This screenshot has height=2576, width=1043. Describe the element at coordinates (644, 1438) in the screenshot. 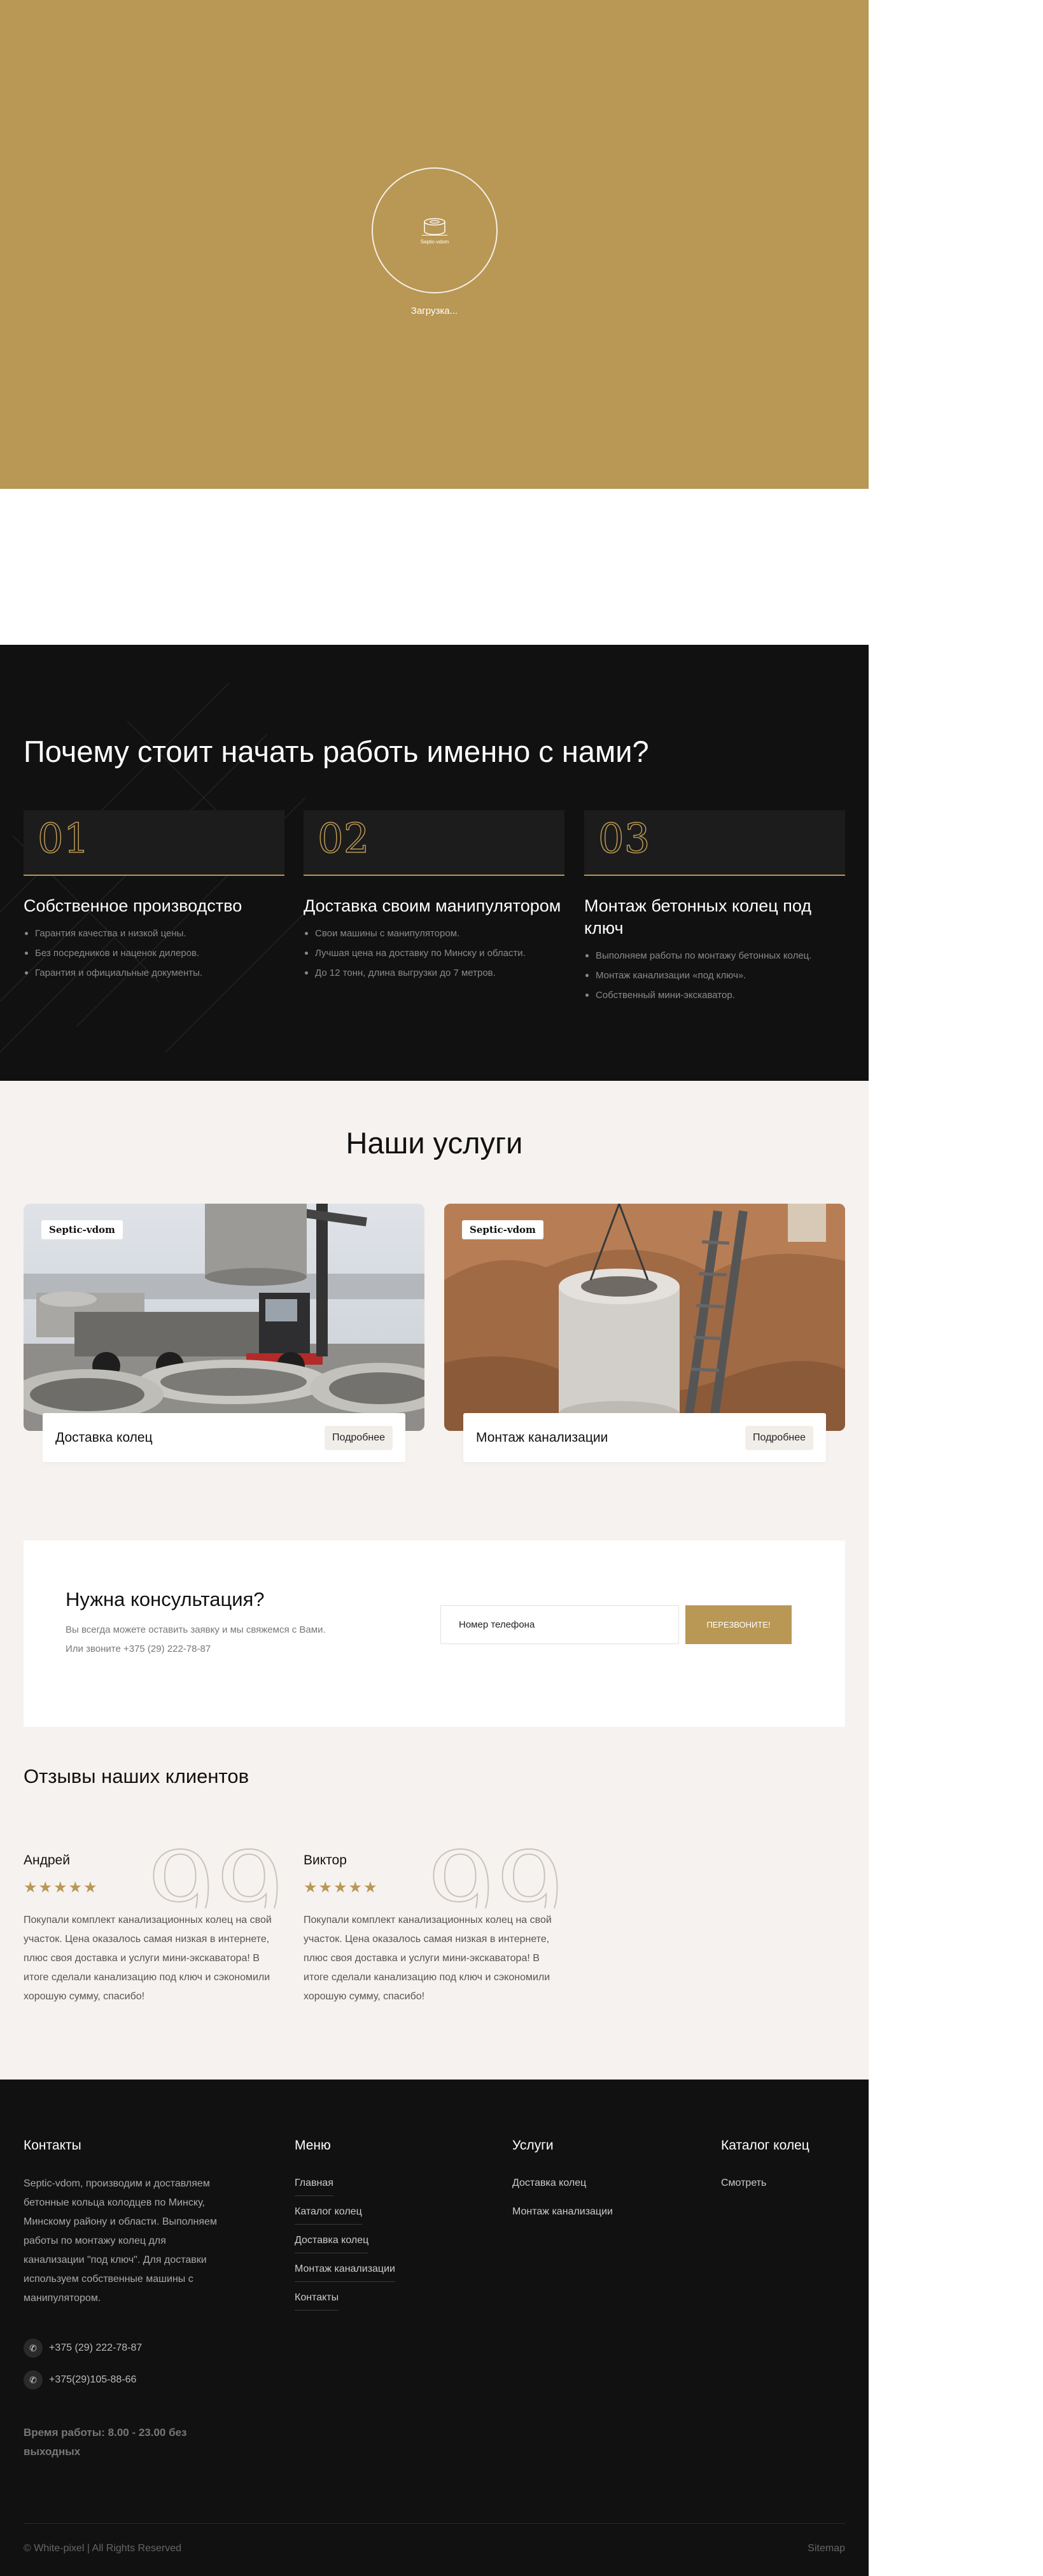

I see `service-card-bar: Монтаж канализации Подробнее` at that location.